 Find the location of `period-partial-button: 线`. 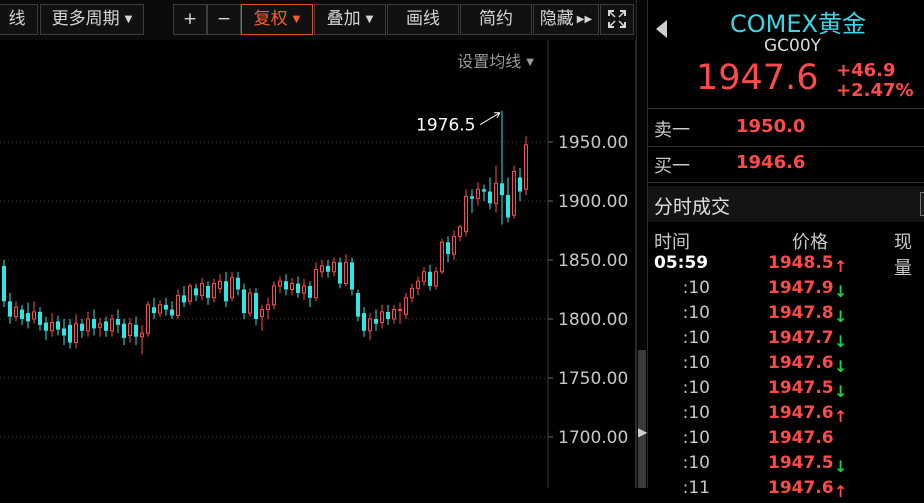

period-partial-button: 线 is located at coordinates (19, 19).